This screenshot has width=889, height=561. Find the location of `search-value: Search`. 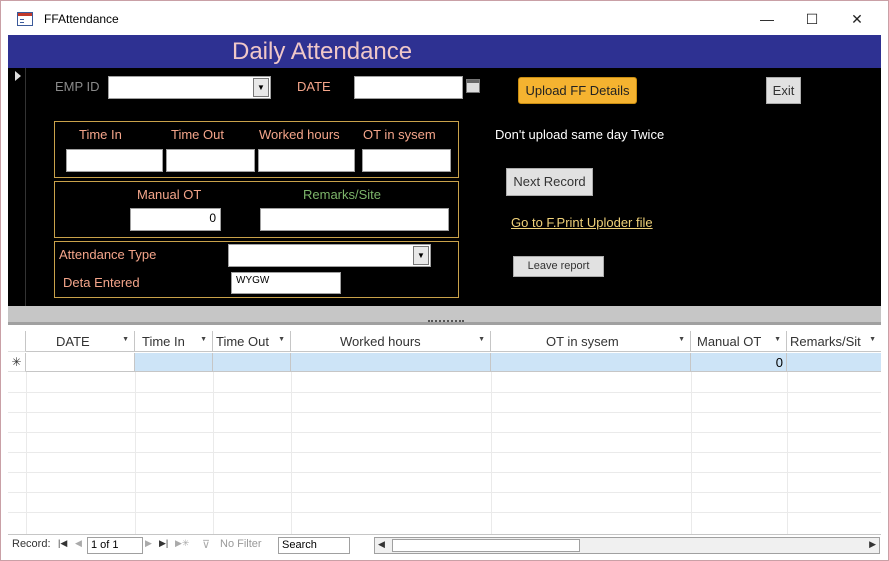

search-value: Search is located at coordinates (299, 545).